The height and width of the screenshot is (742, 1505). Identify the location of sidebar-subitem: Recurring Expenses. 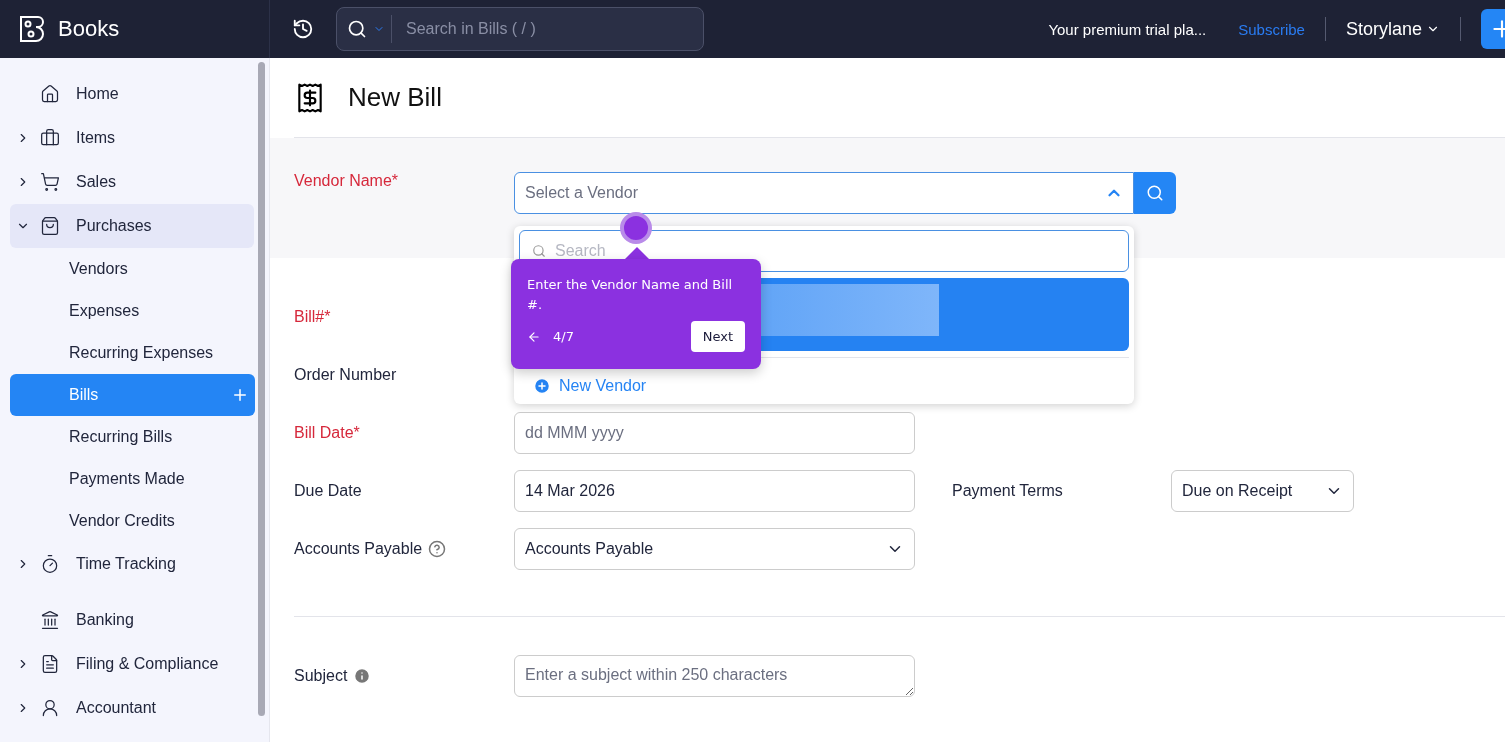
(132, 353).